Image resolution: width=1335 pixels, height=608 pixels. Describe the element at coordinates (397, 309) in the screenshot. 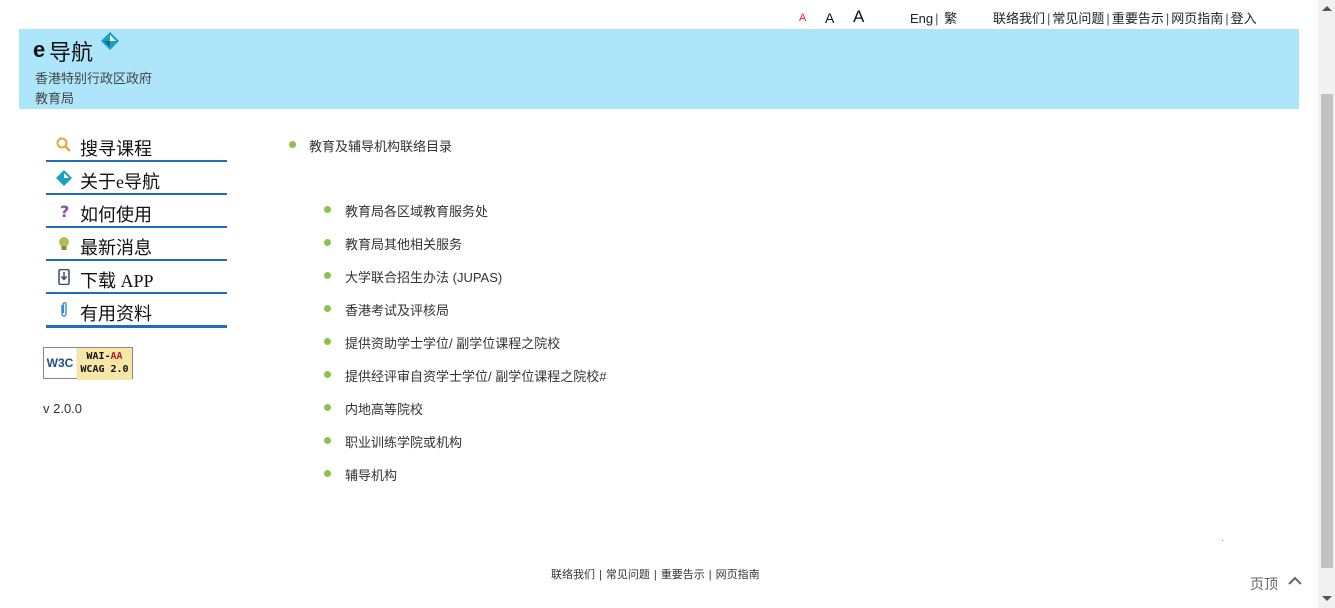

I see `list-item: 香港考试及评核局` at that location.